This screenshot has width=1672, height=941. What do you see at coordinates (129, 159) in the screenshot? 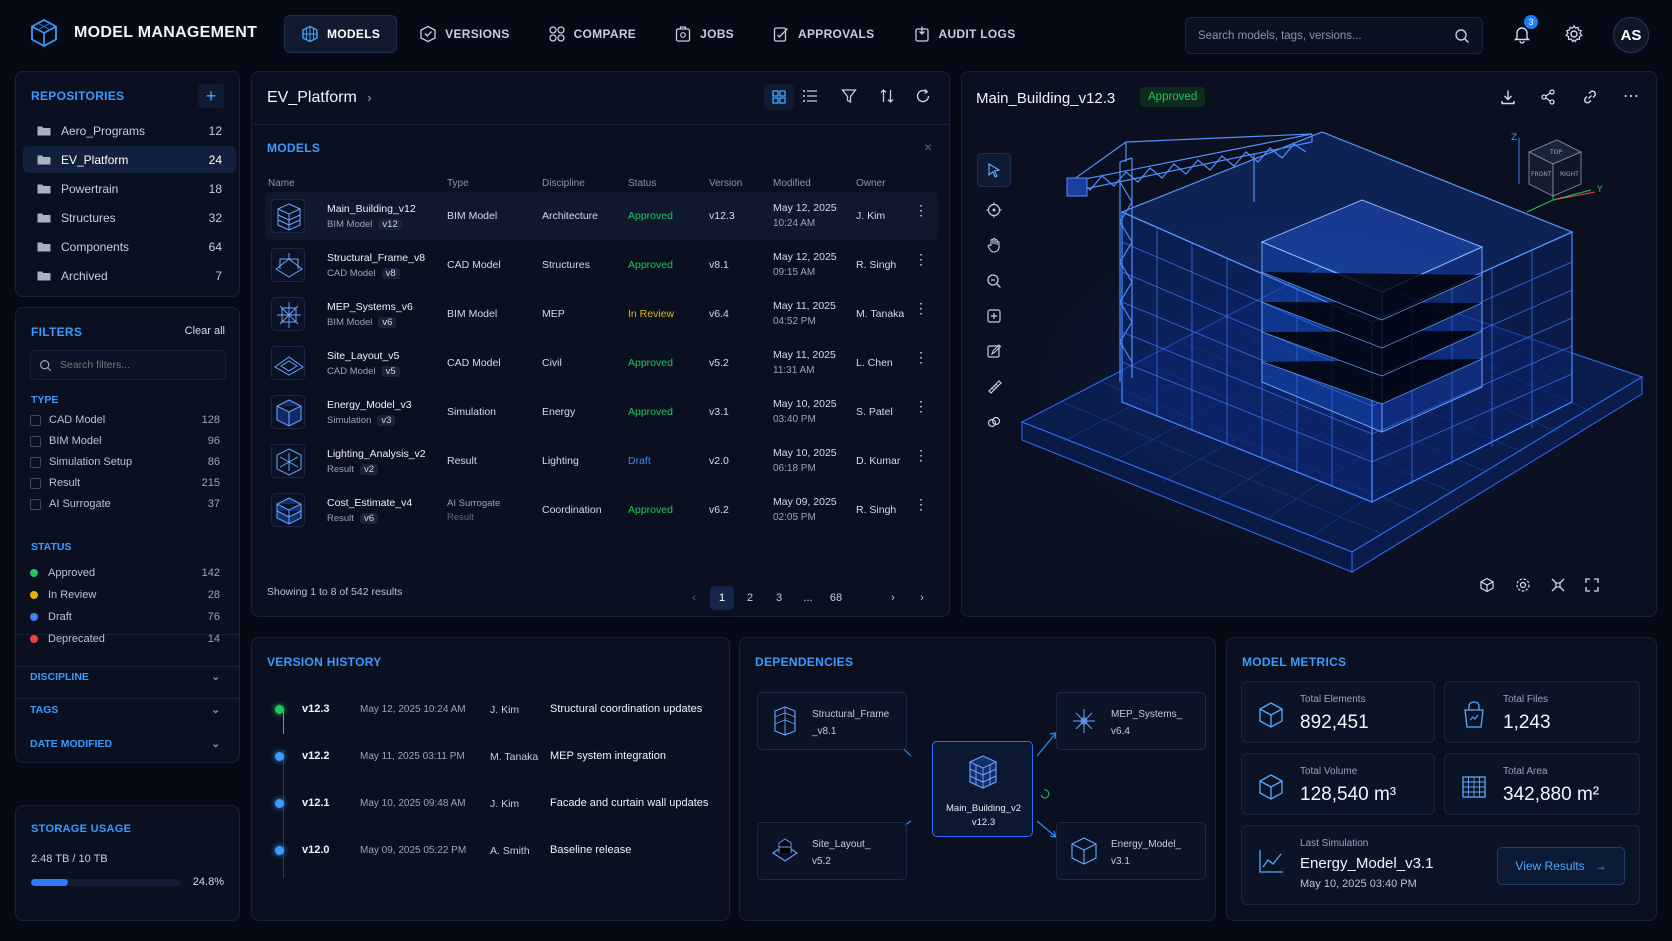
I see `repository-item: EV_Platform 24` at bounding box center [129, 159].